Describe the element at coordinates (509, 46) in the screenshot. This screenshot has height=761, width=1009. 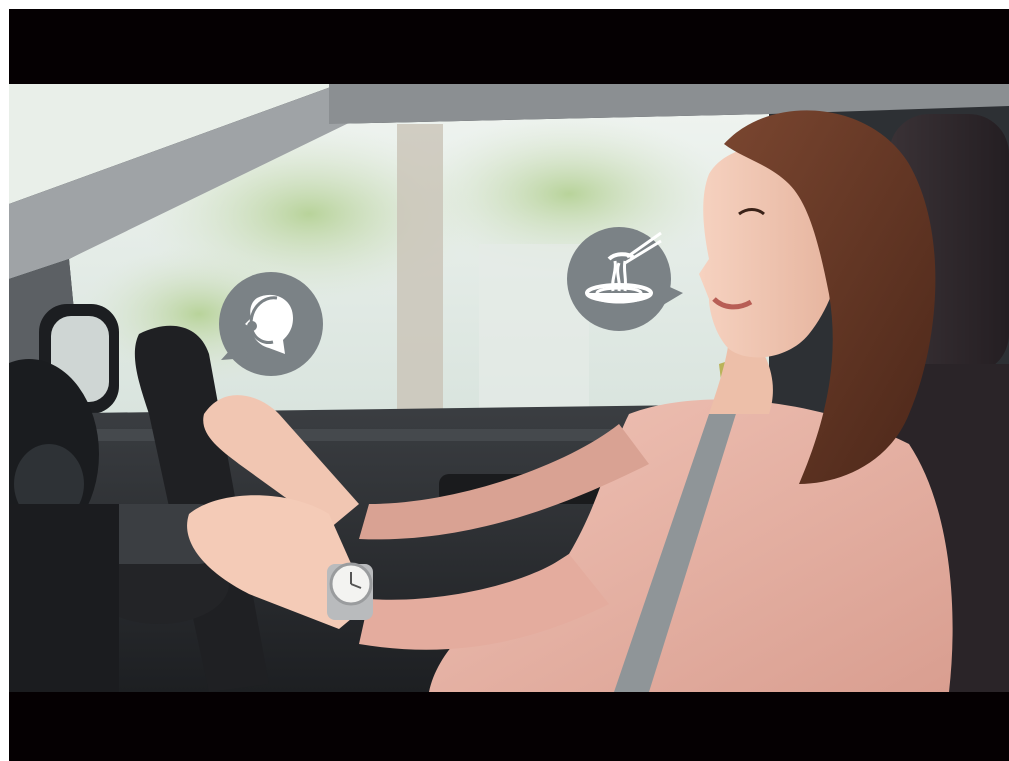
I see `letterbox-top` at that location.